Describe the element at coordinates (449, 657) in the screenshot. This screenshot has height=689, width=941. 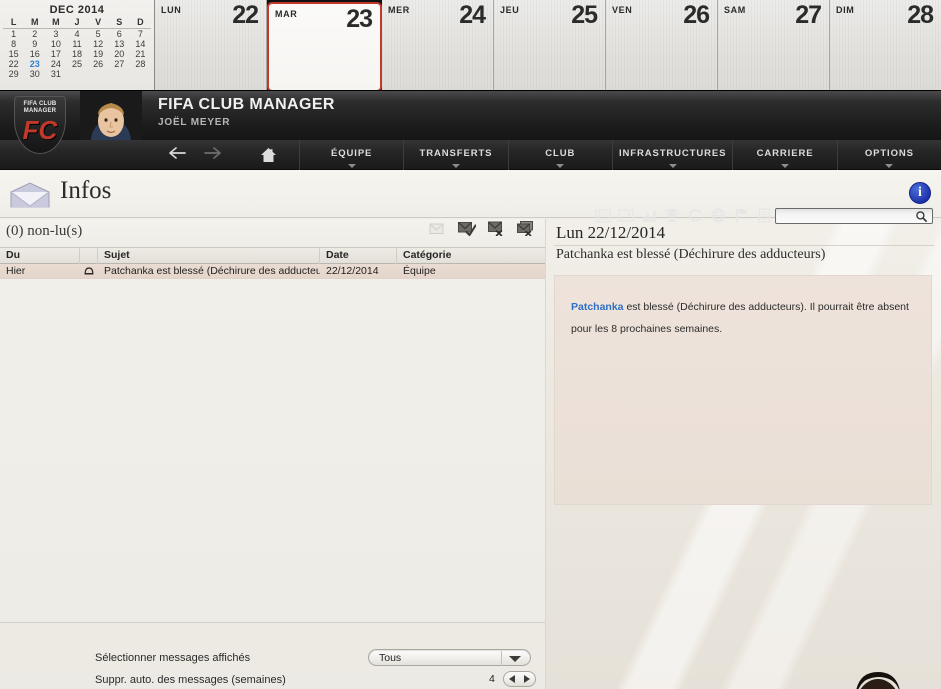
I see `message-filter-dropdown: Tous` at that location.